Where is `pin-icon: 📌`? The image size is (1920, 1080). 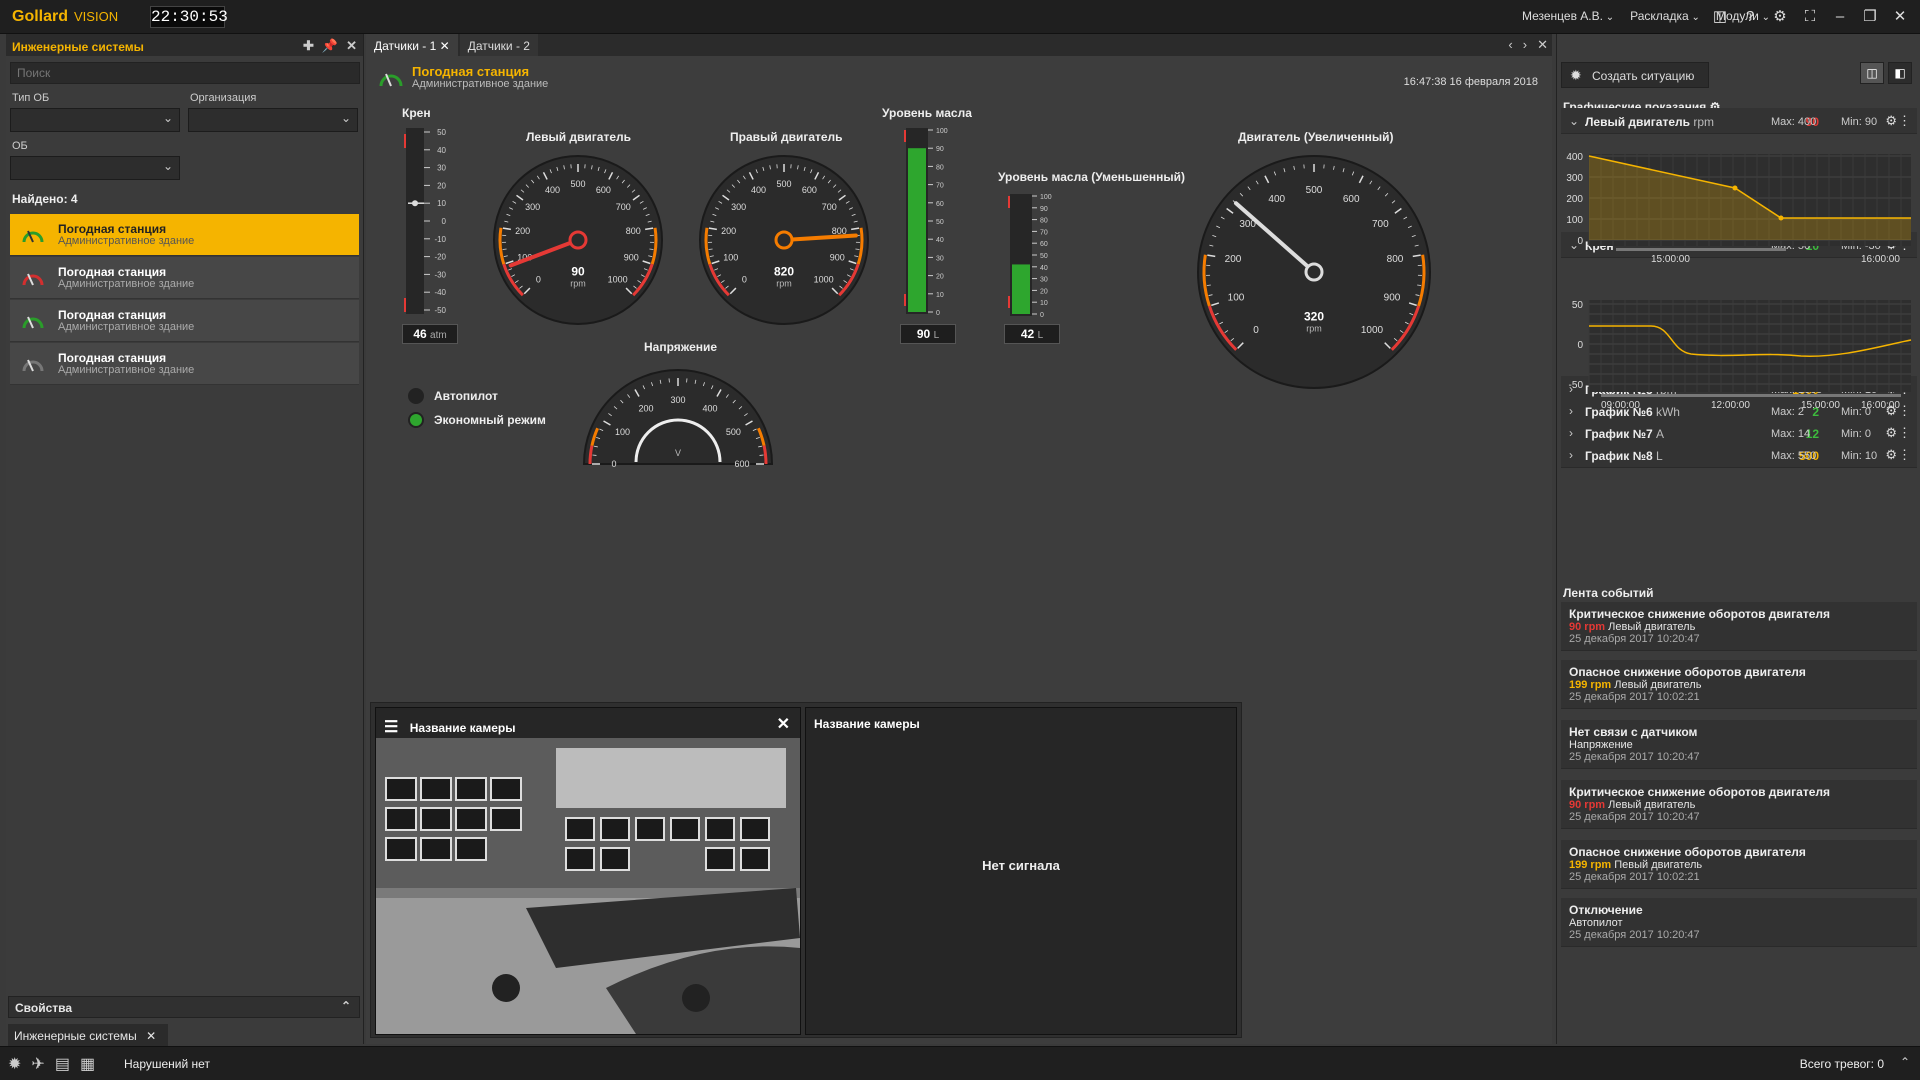
pin-icon: 📌 is located at coordinates (330, 46).